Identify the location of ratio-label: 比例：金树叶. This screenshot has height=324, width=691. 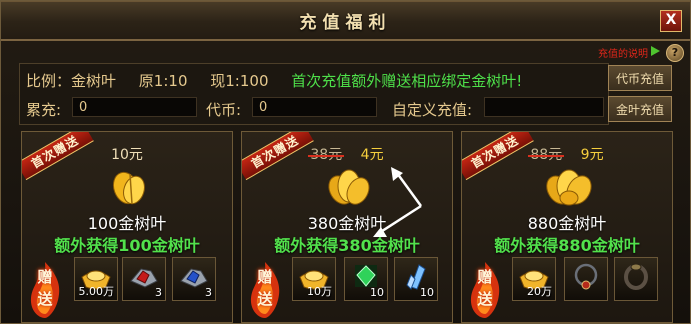
(71, 81).